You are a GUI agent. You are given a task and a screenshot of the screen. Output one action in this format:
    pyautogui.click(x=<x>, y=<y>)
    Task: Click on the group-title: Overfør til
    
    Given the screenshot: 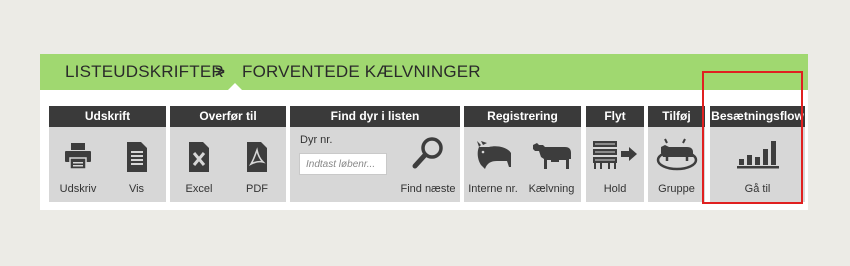 What is the action you would take?
    pyautogui.click(x=228, y=116)
    